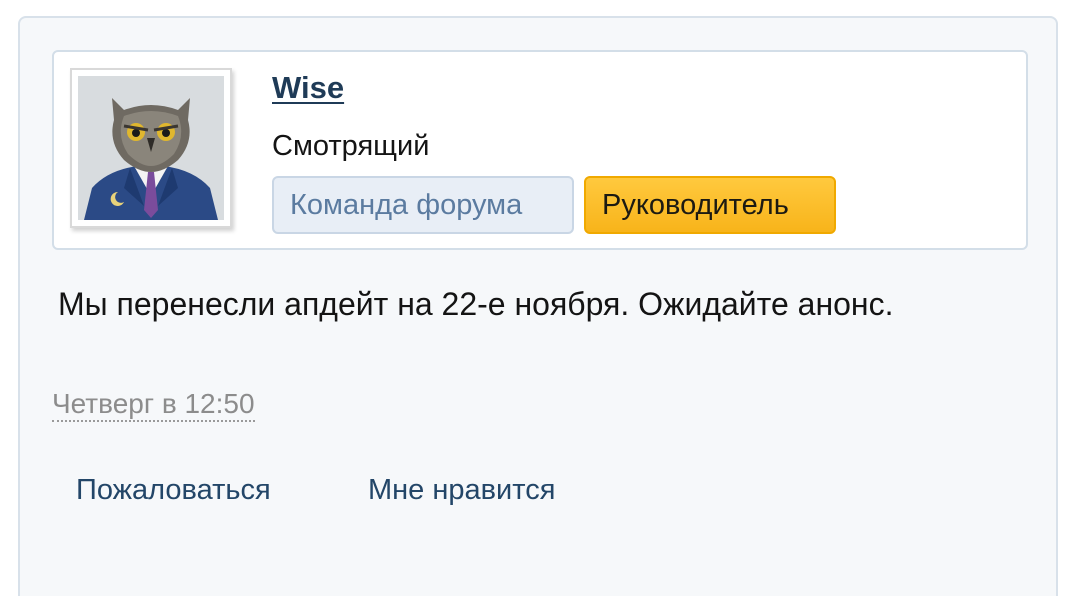 Image resolution: width=1080 pixels, height=596 pixels. What do you see at coordinates (351, 146) in the screenshot?
I see `user-title: Смотрящий` at bounding box center [351, 146].